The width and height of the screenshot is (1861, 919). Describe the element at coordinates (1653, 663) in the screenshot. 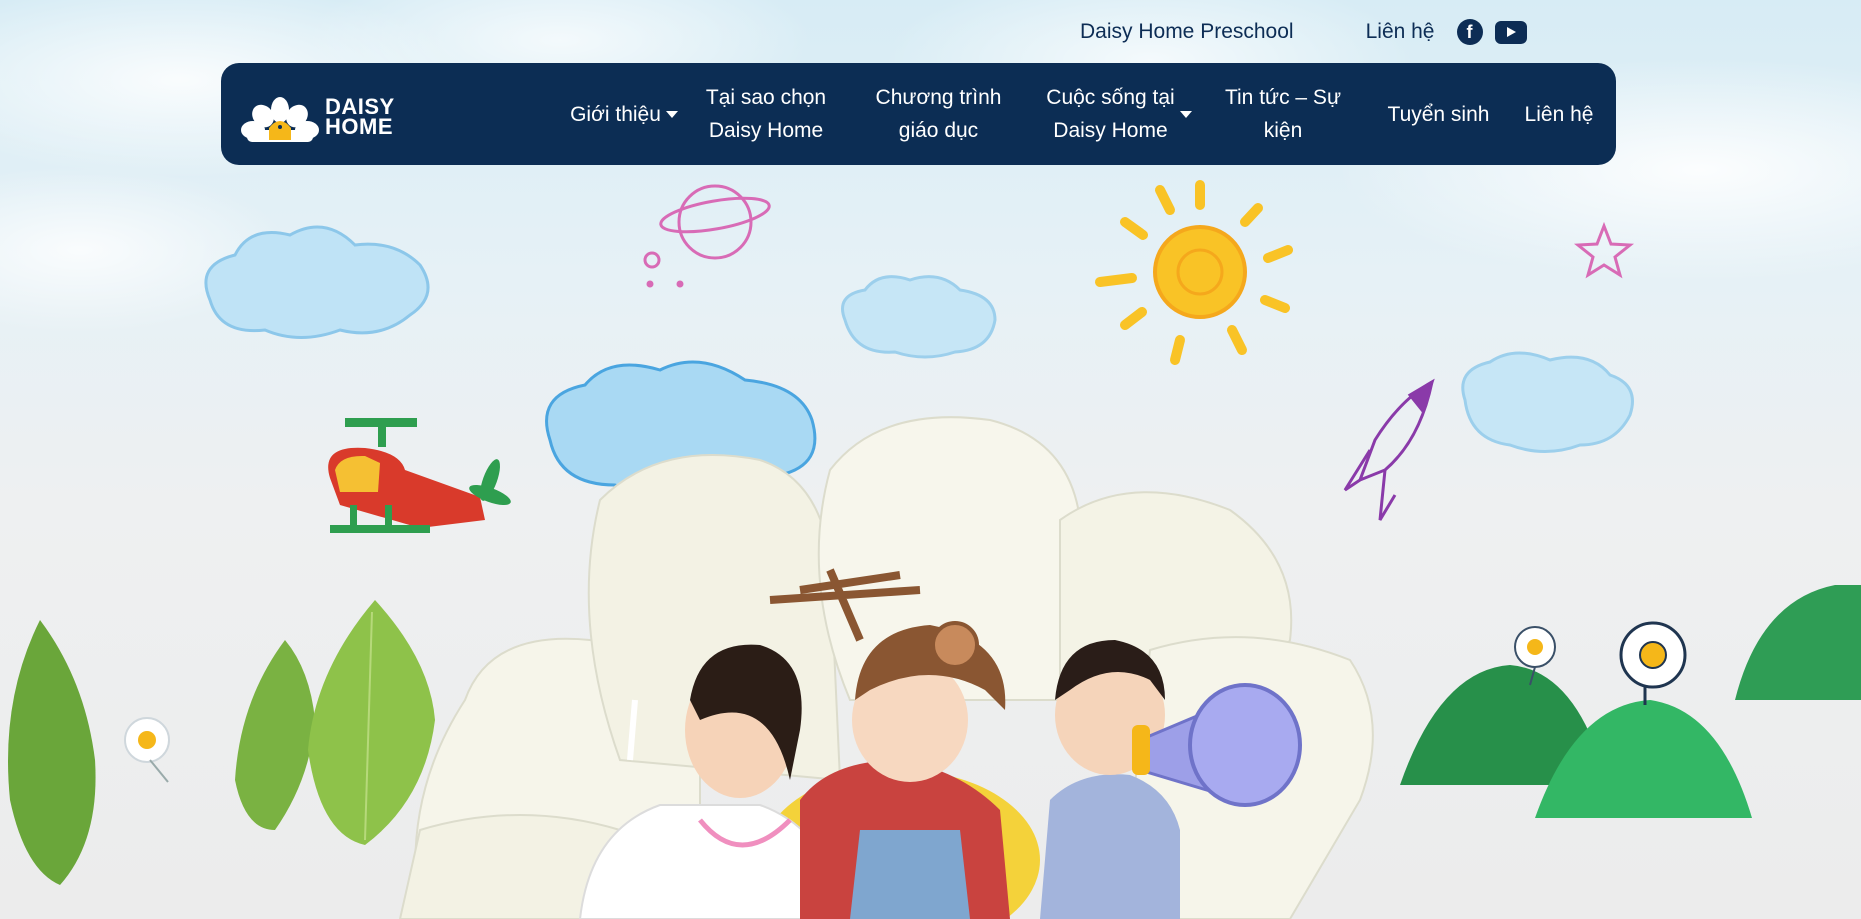

I see `daisy-right-large-icon` at that location.